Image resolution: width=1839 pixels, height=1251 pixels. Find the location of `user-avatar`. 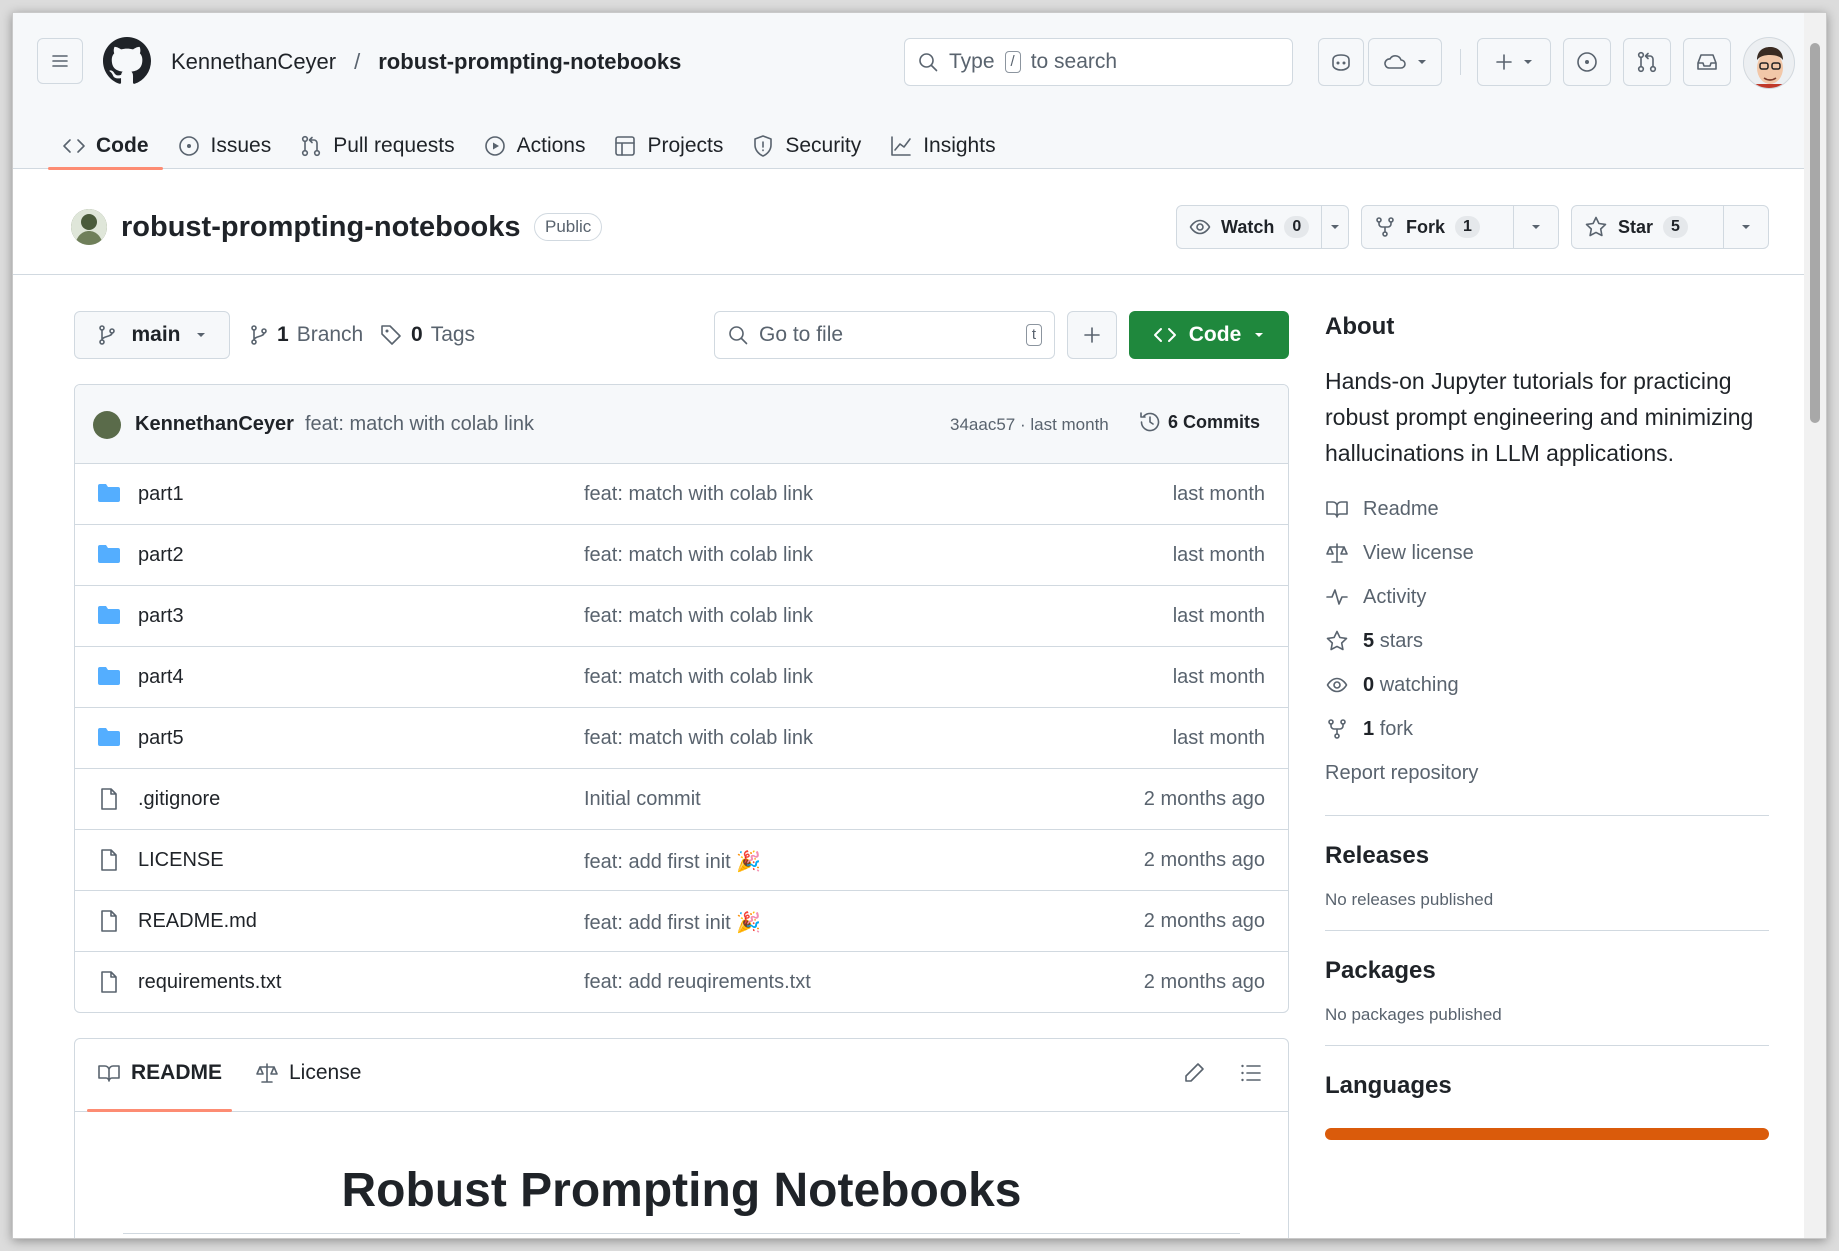

user-avatar is located at coordinates (1769, 63).